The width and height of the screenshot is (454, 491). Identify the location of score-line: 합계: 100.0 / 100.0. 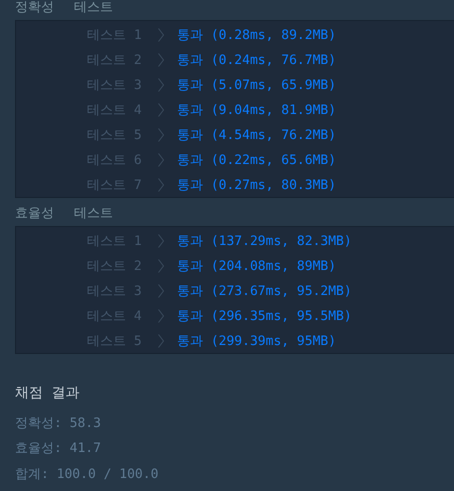
(87, 475).